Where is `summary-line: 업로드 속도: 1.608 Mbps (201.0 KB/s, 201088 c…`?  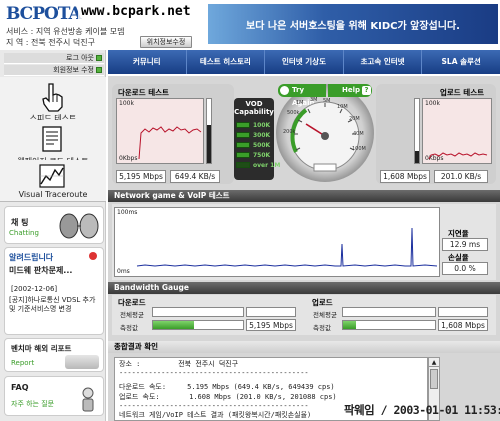
summary-line: 업로드 속도: 1.608 Mbps (201.0 KB/s, 201088 c… is located at coordinates (228, 396).